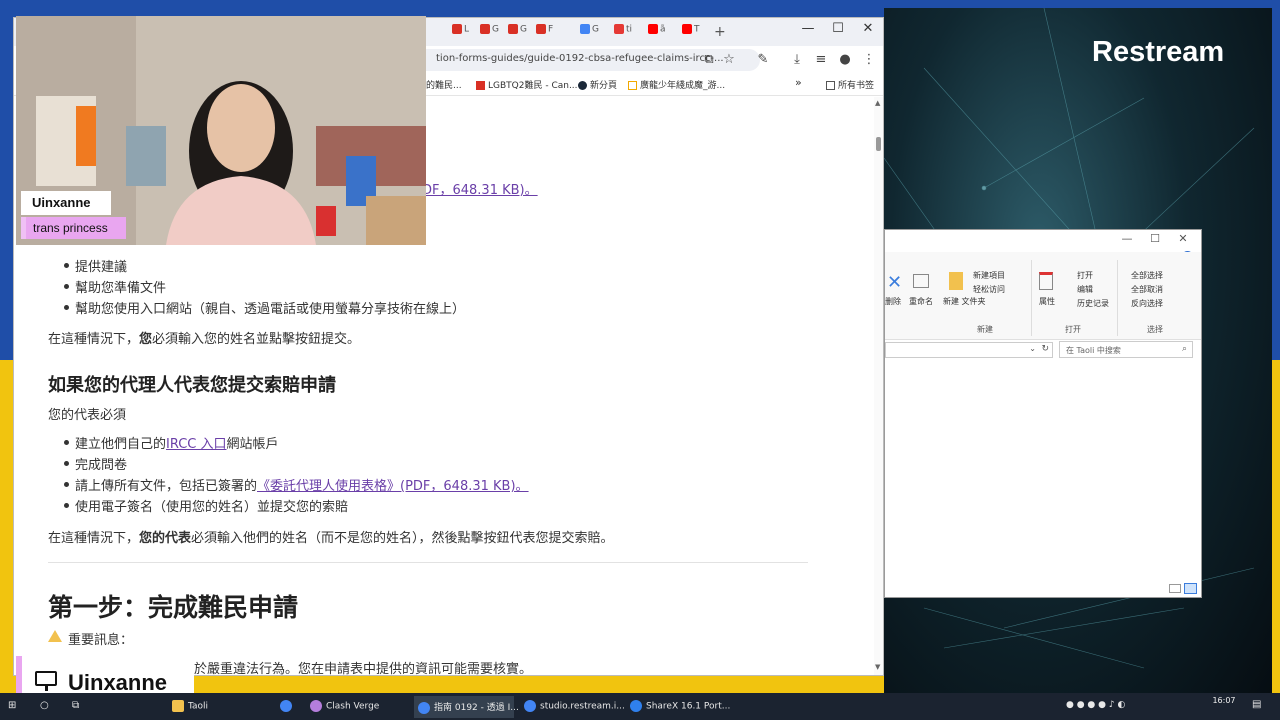 The height and width of the screenshot is (720, 1280). What do you see at coordinates (582, 85) in the screenshot?
I see `steam-icon` at bounding box center [582, 85].